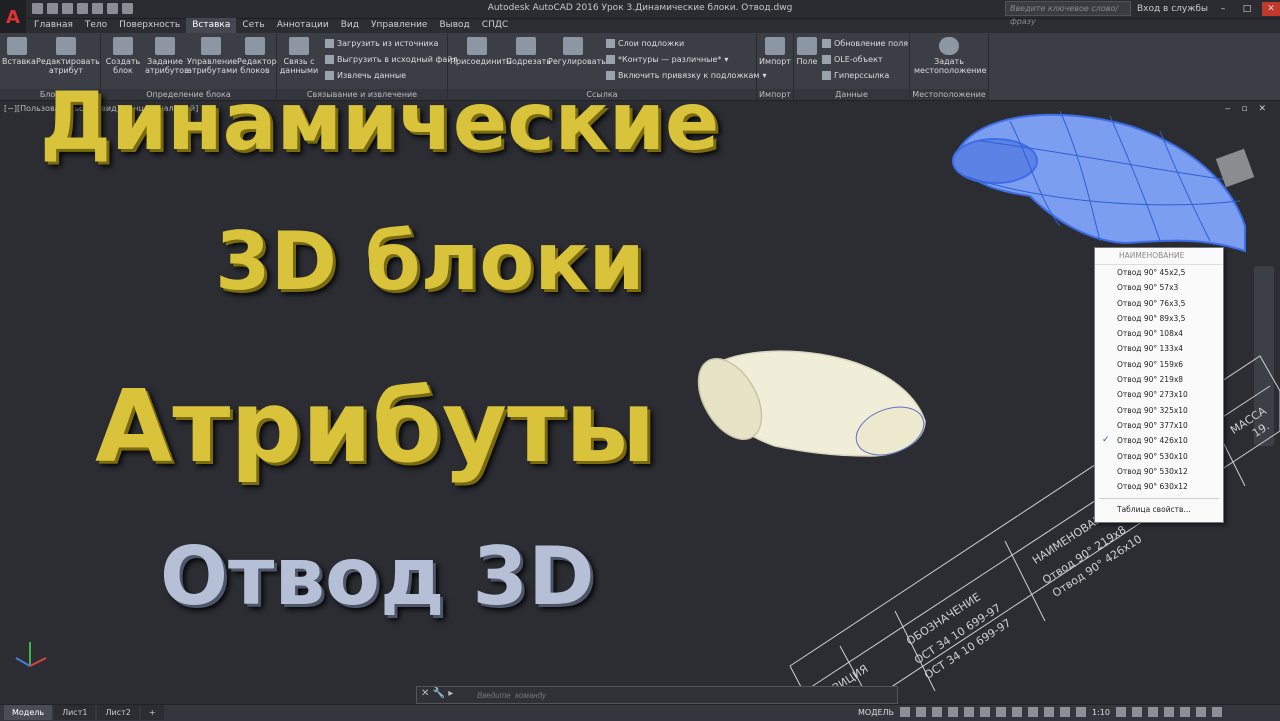 The height and width of the screenshot is (721, 1280). Describe the element at coordinates (380, 121) in the screenshot. I see `overlay-title-dynamic: Динамические` at that location.